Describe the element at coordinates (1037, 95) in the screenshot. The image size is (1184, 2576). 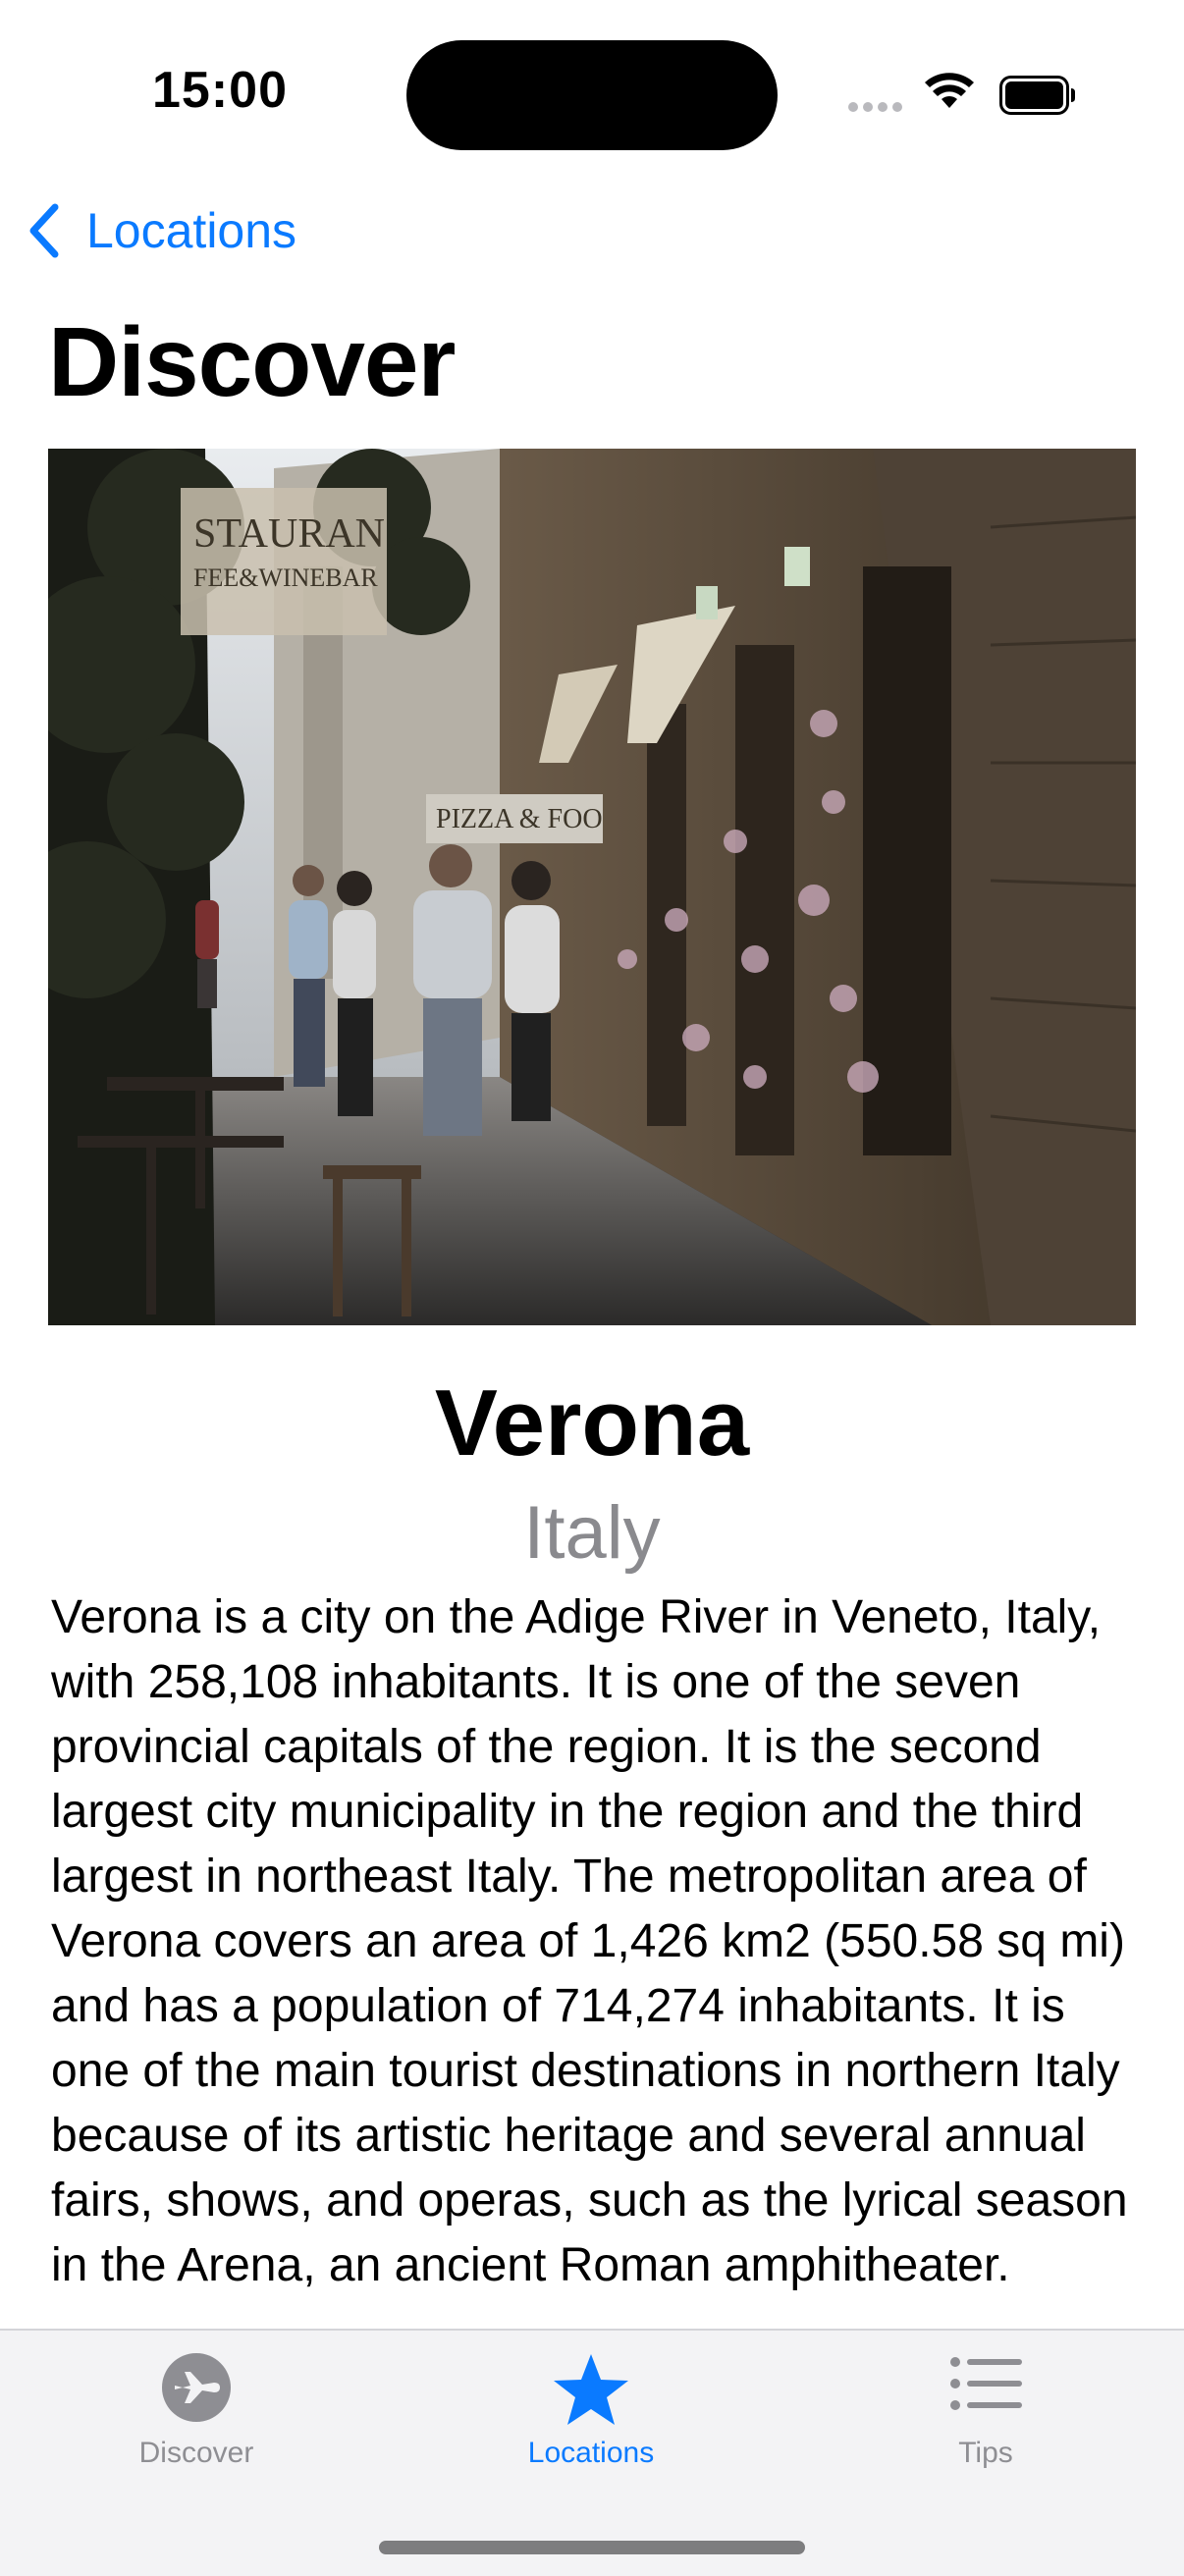
I see `battery-icon` at that location.